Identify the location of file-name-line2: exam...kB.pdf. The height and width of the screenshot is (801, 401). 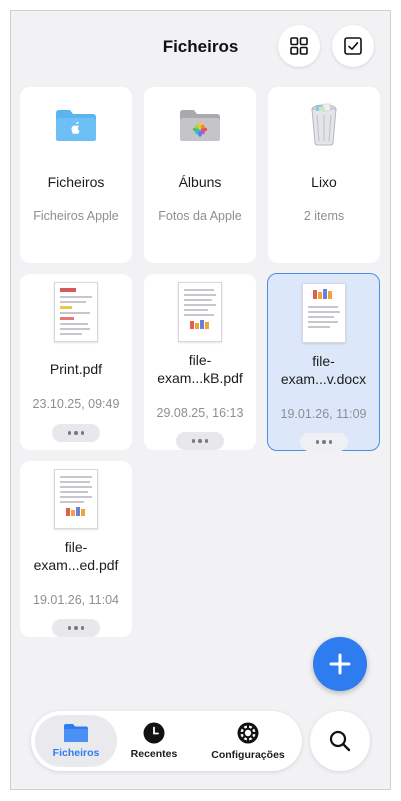
(200, 378).